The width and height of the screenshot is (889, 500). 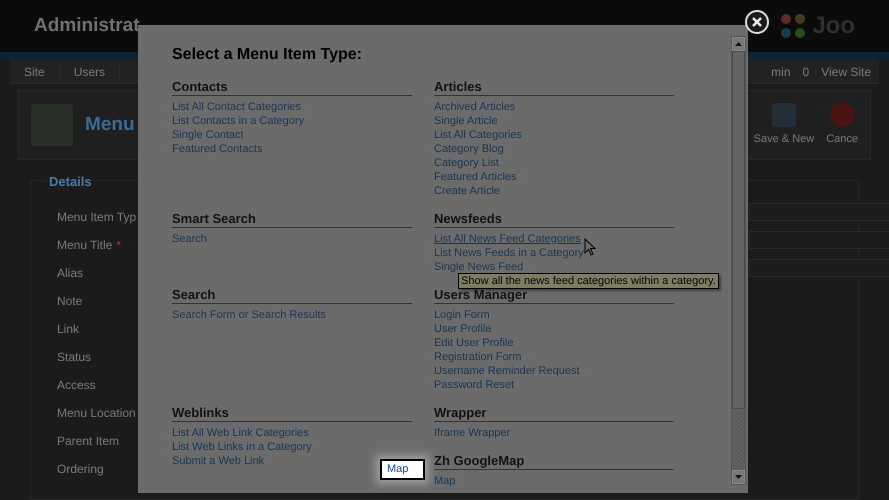 What do you see at coordinates (292, 87) in the screenshot?
I see `section-heading: Contacts` at bounding box center [292, 87].